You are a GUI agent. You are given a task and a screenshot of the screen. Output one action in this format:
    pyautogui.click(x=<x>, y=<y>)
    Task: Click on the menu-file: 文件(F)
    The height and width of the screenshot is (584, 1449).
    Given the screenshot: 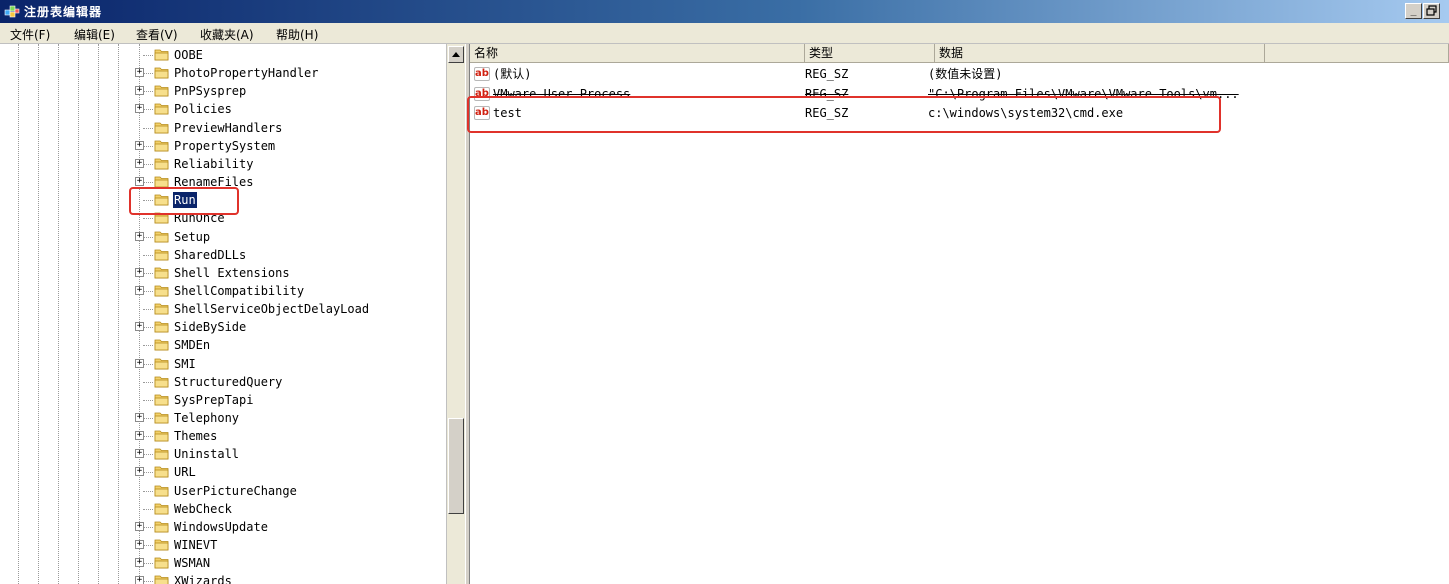 What is the action you would take?
    pyautogui.click(x=30, y=34)
    